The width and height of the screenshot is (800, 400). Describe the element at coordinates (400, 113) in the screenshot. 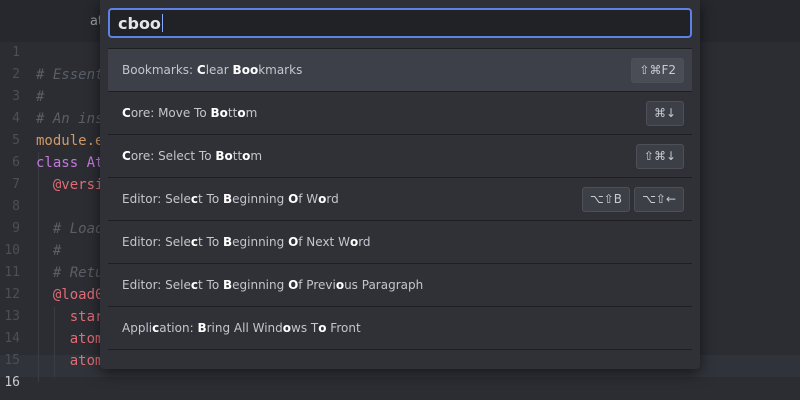

I see `command-item: Core: Move To Bottom ⌘↓` at that location.